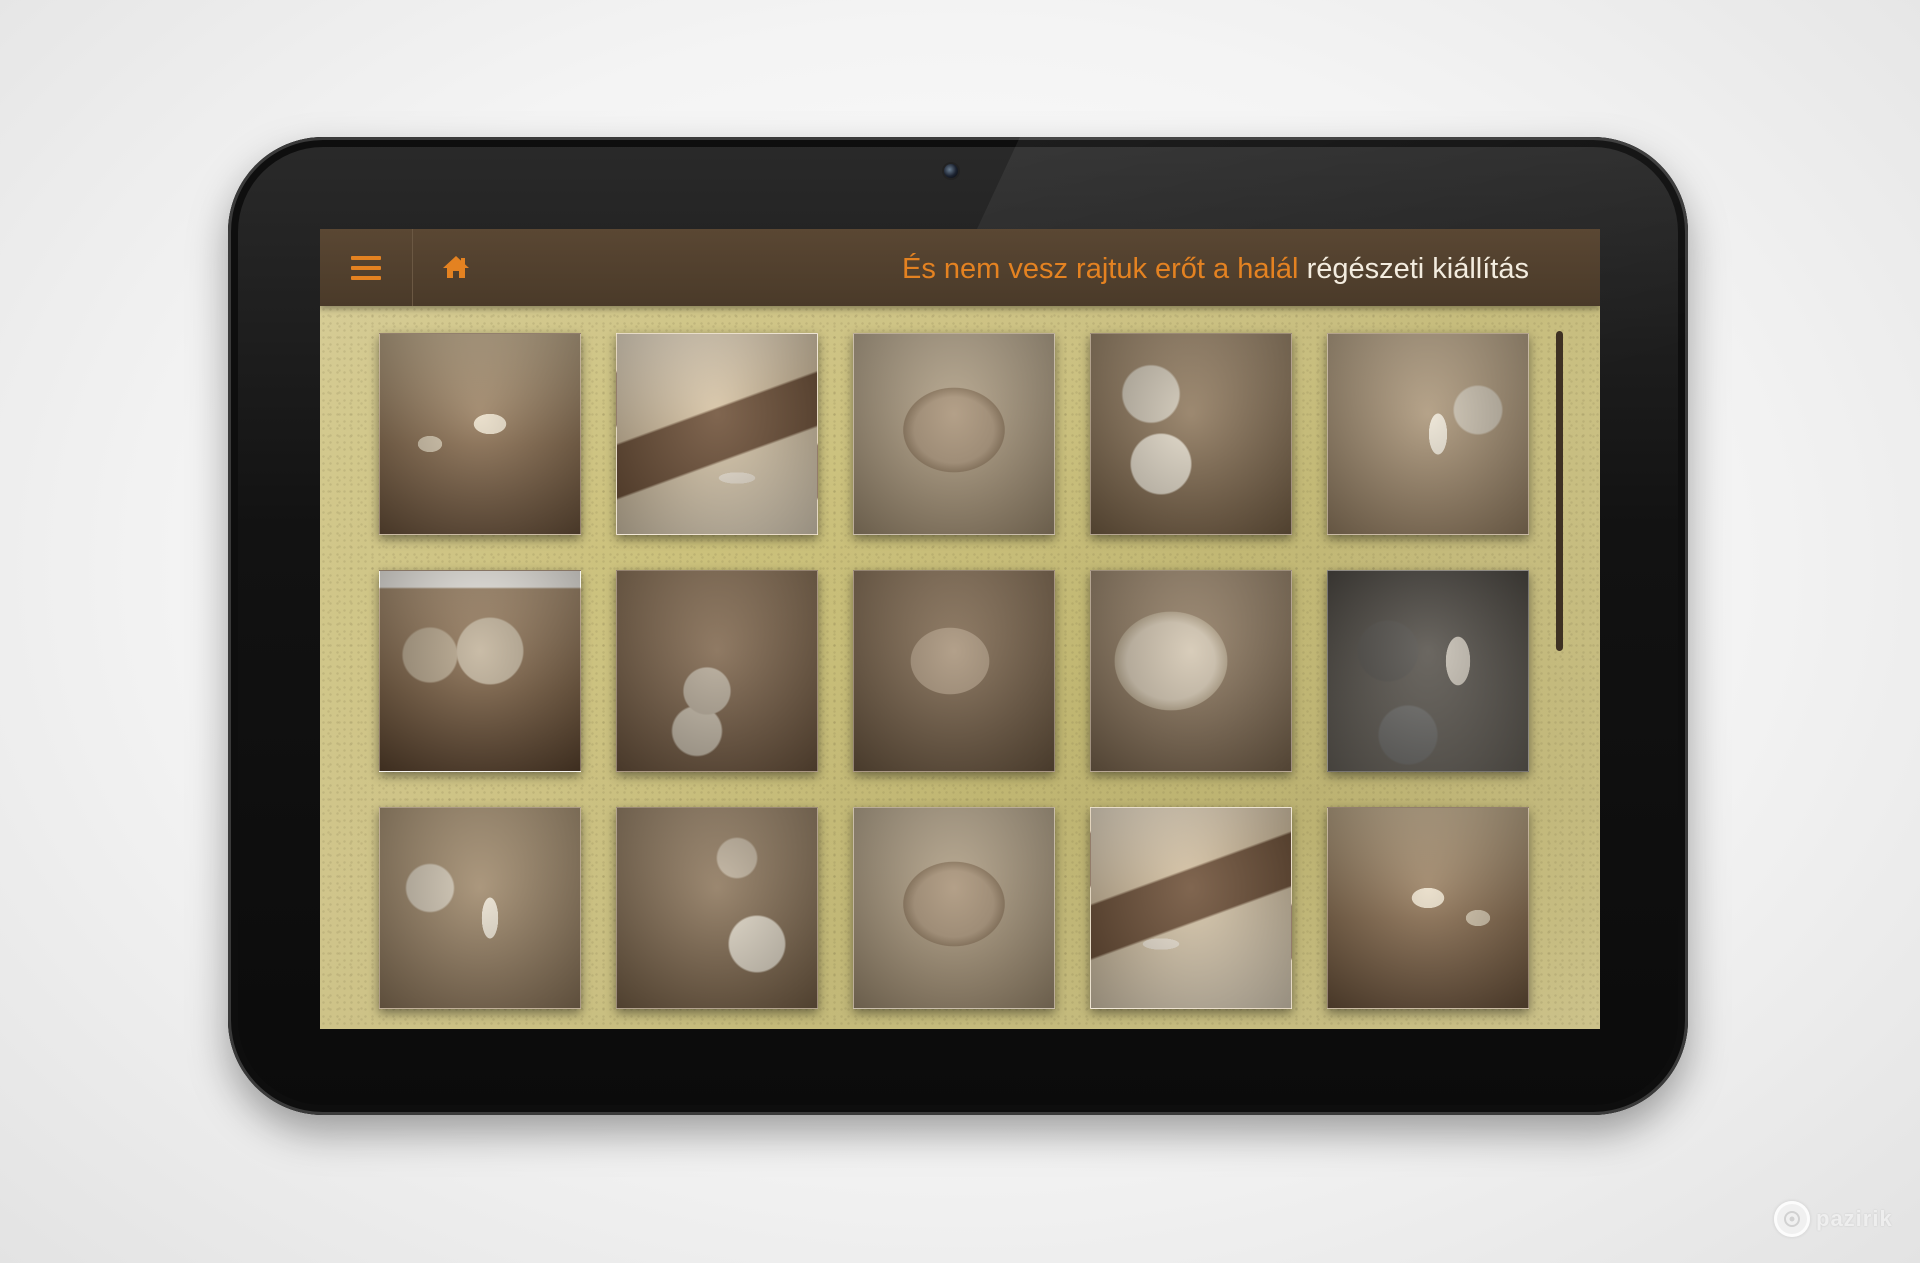 This screenshot has height=1263, width=1920. I want to click on menu-button, so click(366, 267).